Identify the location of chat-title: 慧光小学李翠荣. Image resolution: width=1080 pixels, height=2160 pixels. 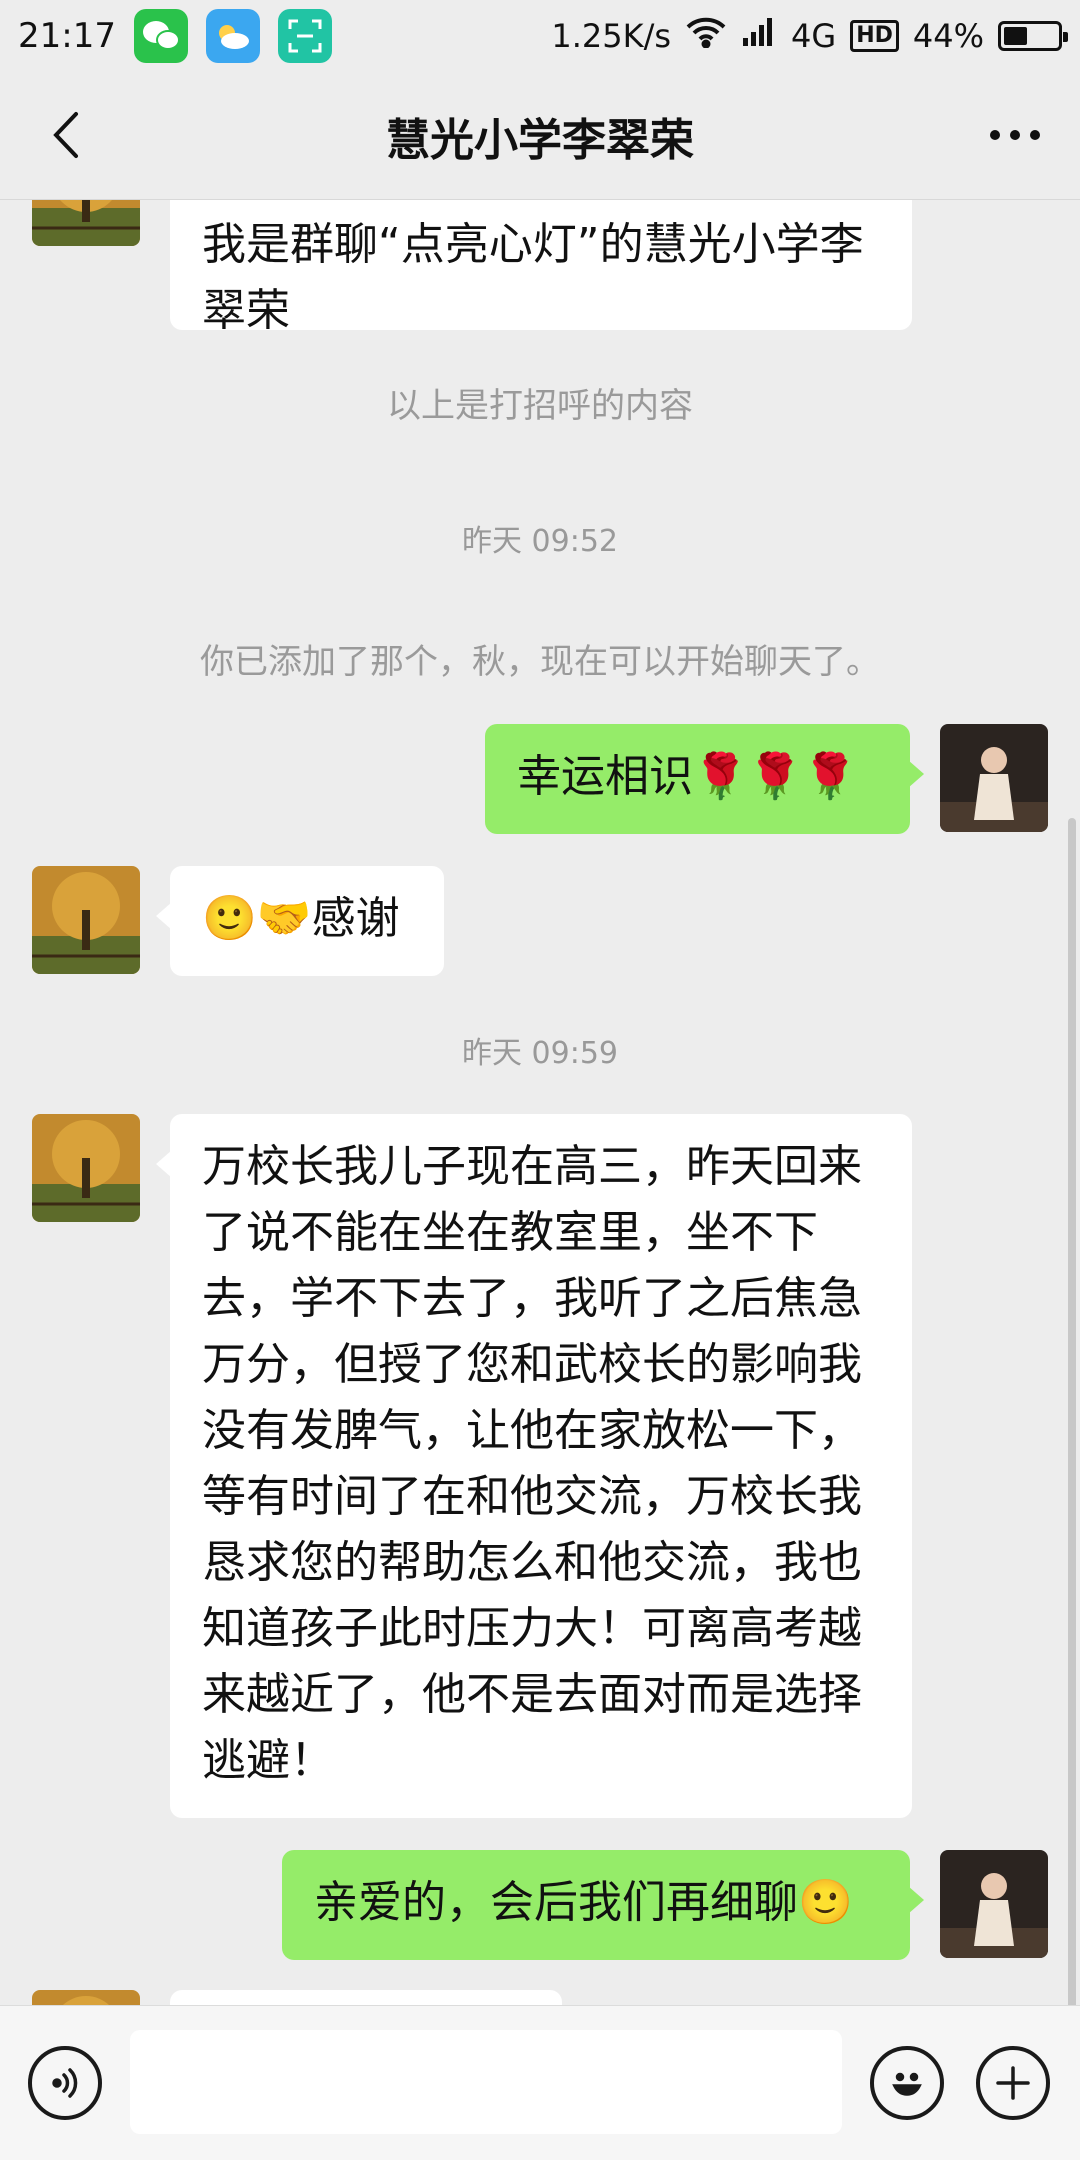
(540, 140).